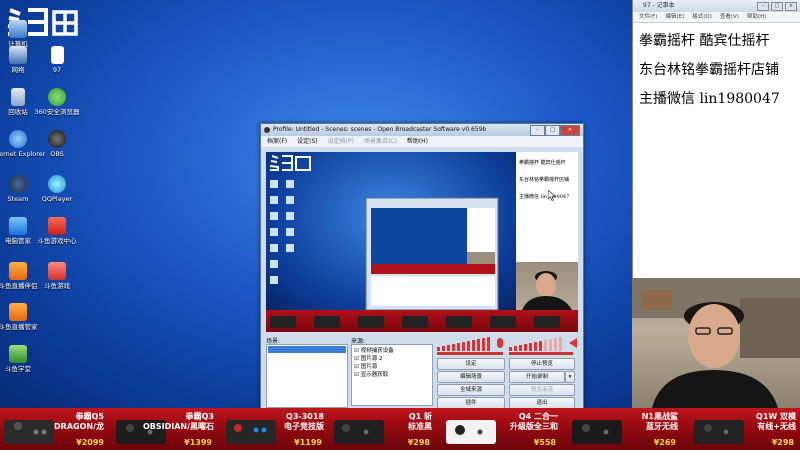  I want to click on desktop-icon-qqplayer: QQPlayer, so click(57, 189).